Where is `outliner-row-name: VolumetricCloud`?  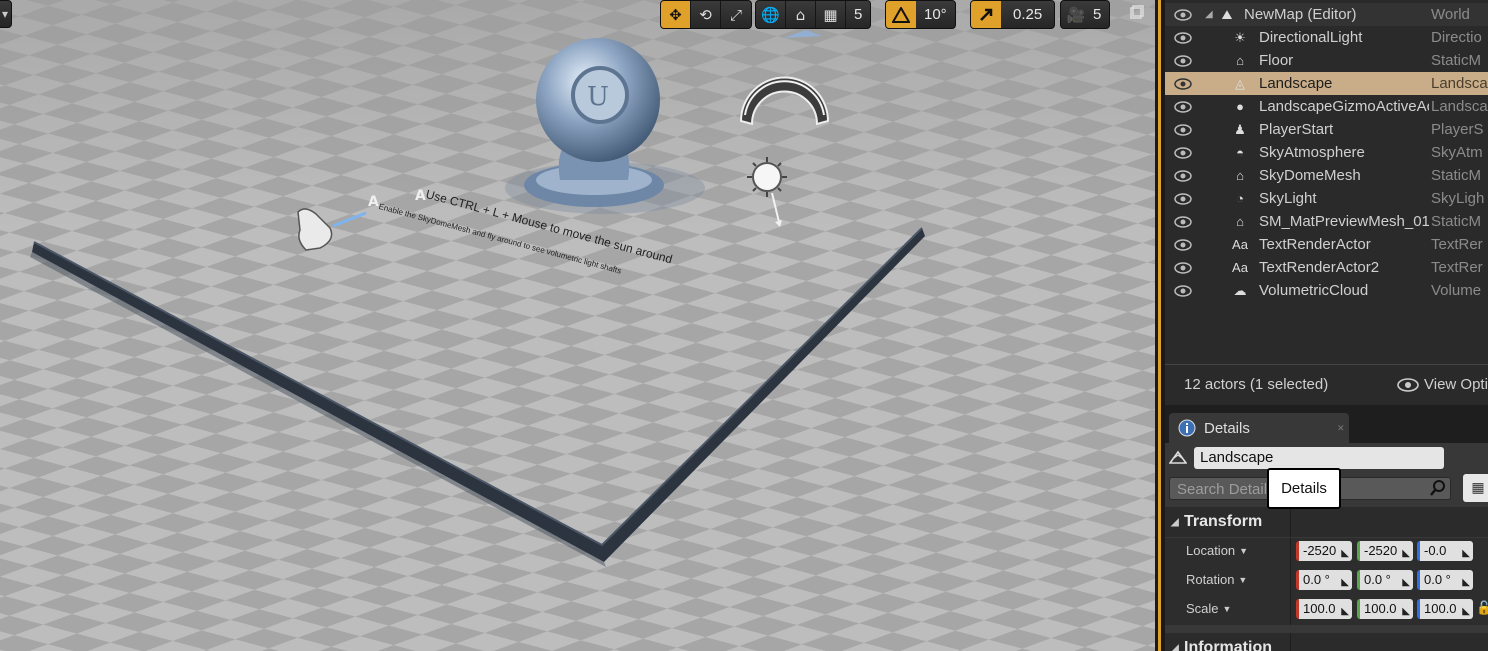
outliner-row-name: VolumetricCloud is located at coordinates (1314, 290).